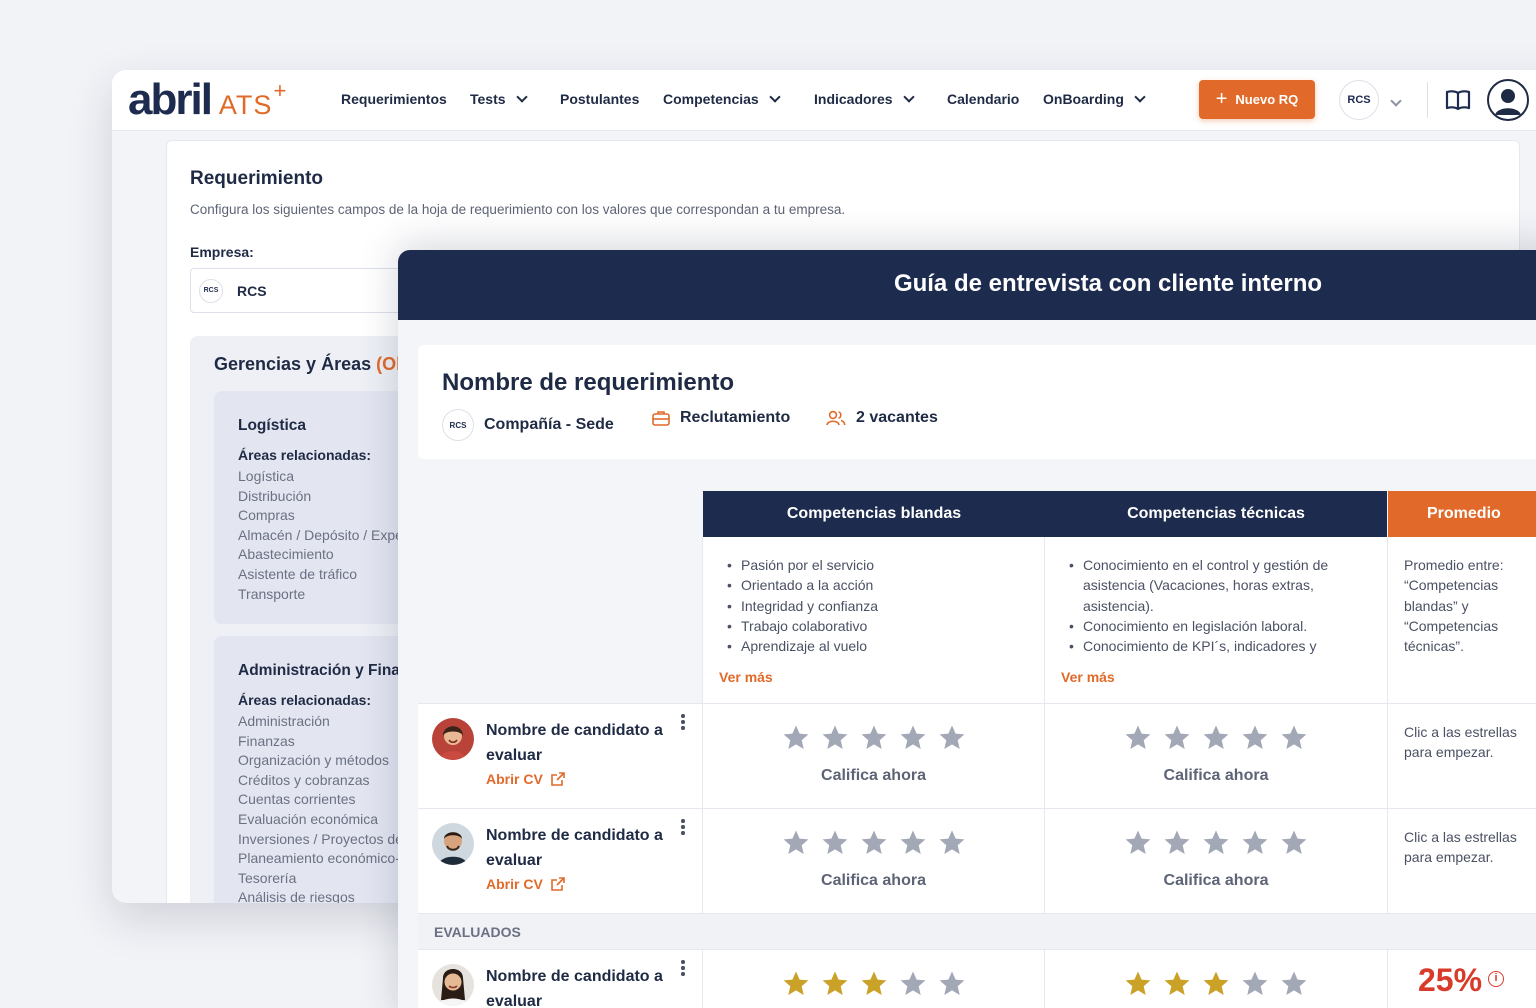 The height and width of the screenshot is (1008, 1536). Describe the element at coordinates (1108, 283) in the screenshot. I see `guide-title: Guía de entrevista con cliente interno` at that location.